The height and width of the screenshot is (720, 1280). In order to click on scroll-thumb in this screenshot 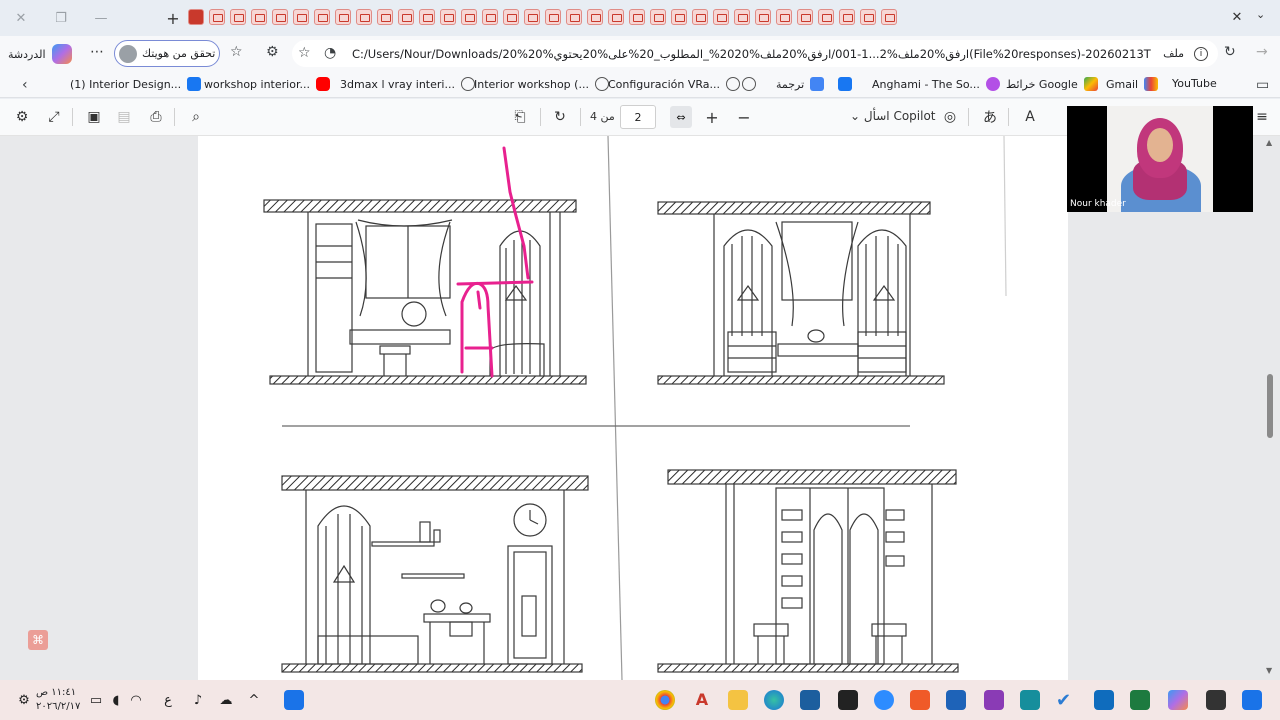, I will do `click(1270, 406)`.